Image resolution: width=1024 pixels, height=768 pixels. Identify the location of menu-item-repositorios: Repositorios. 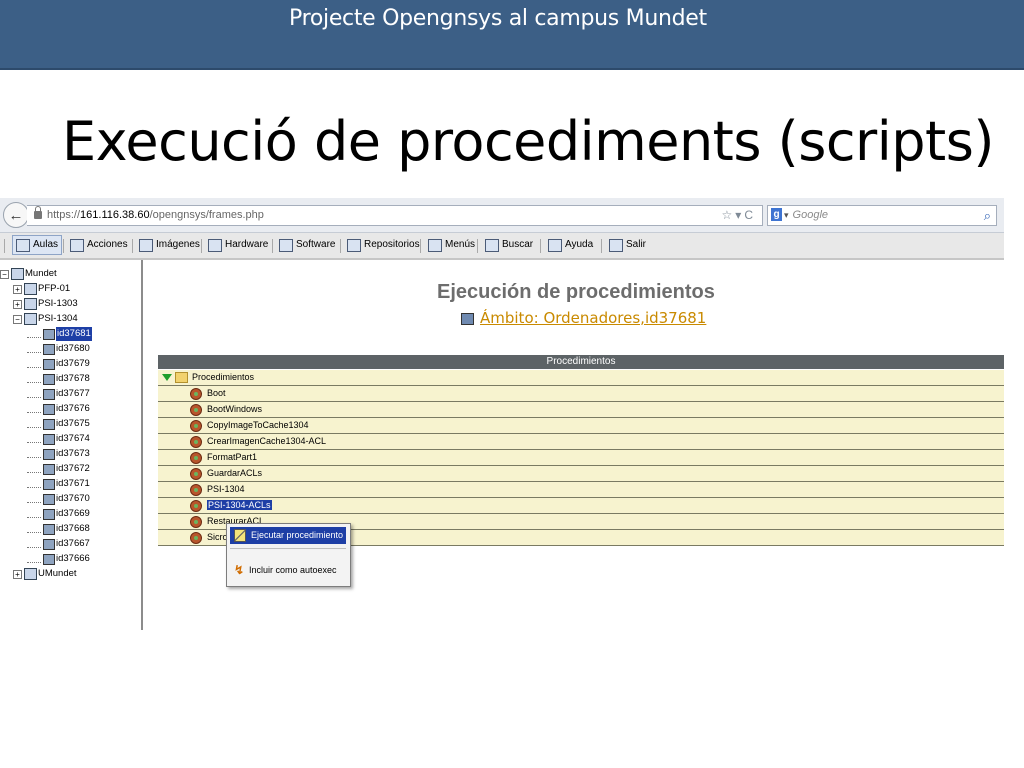
(383, 245).